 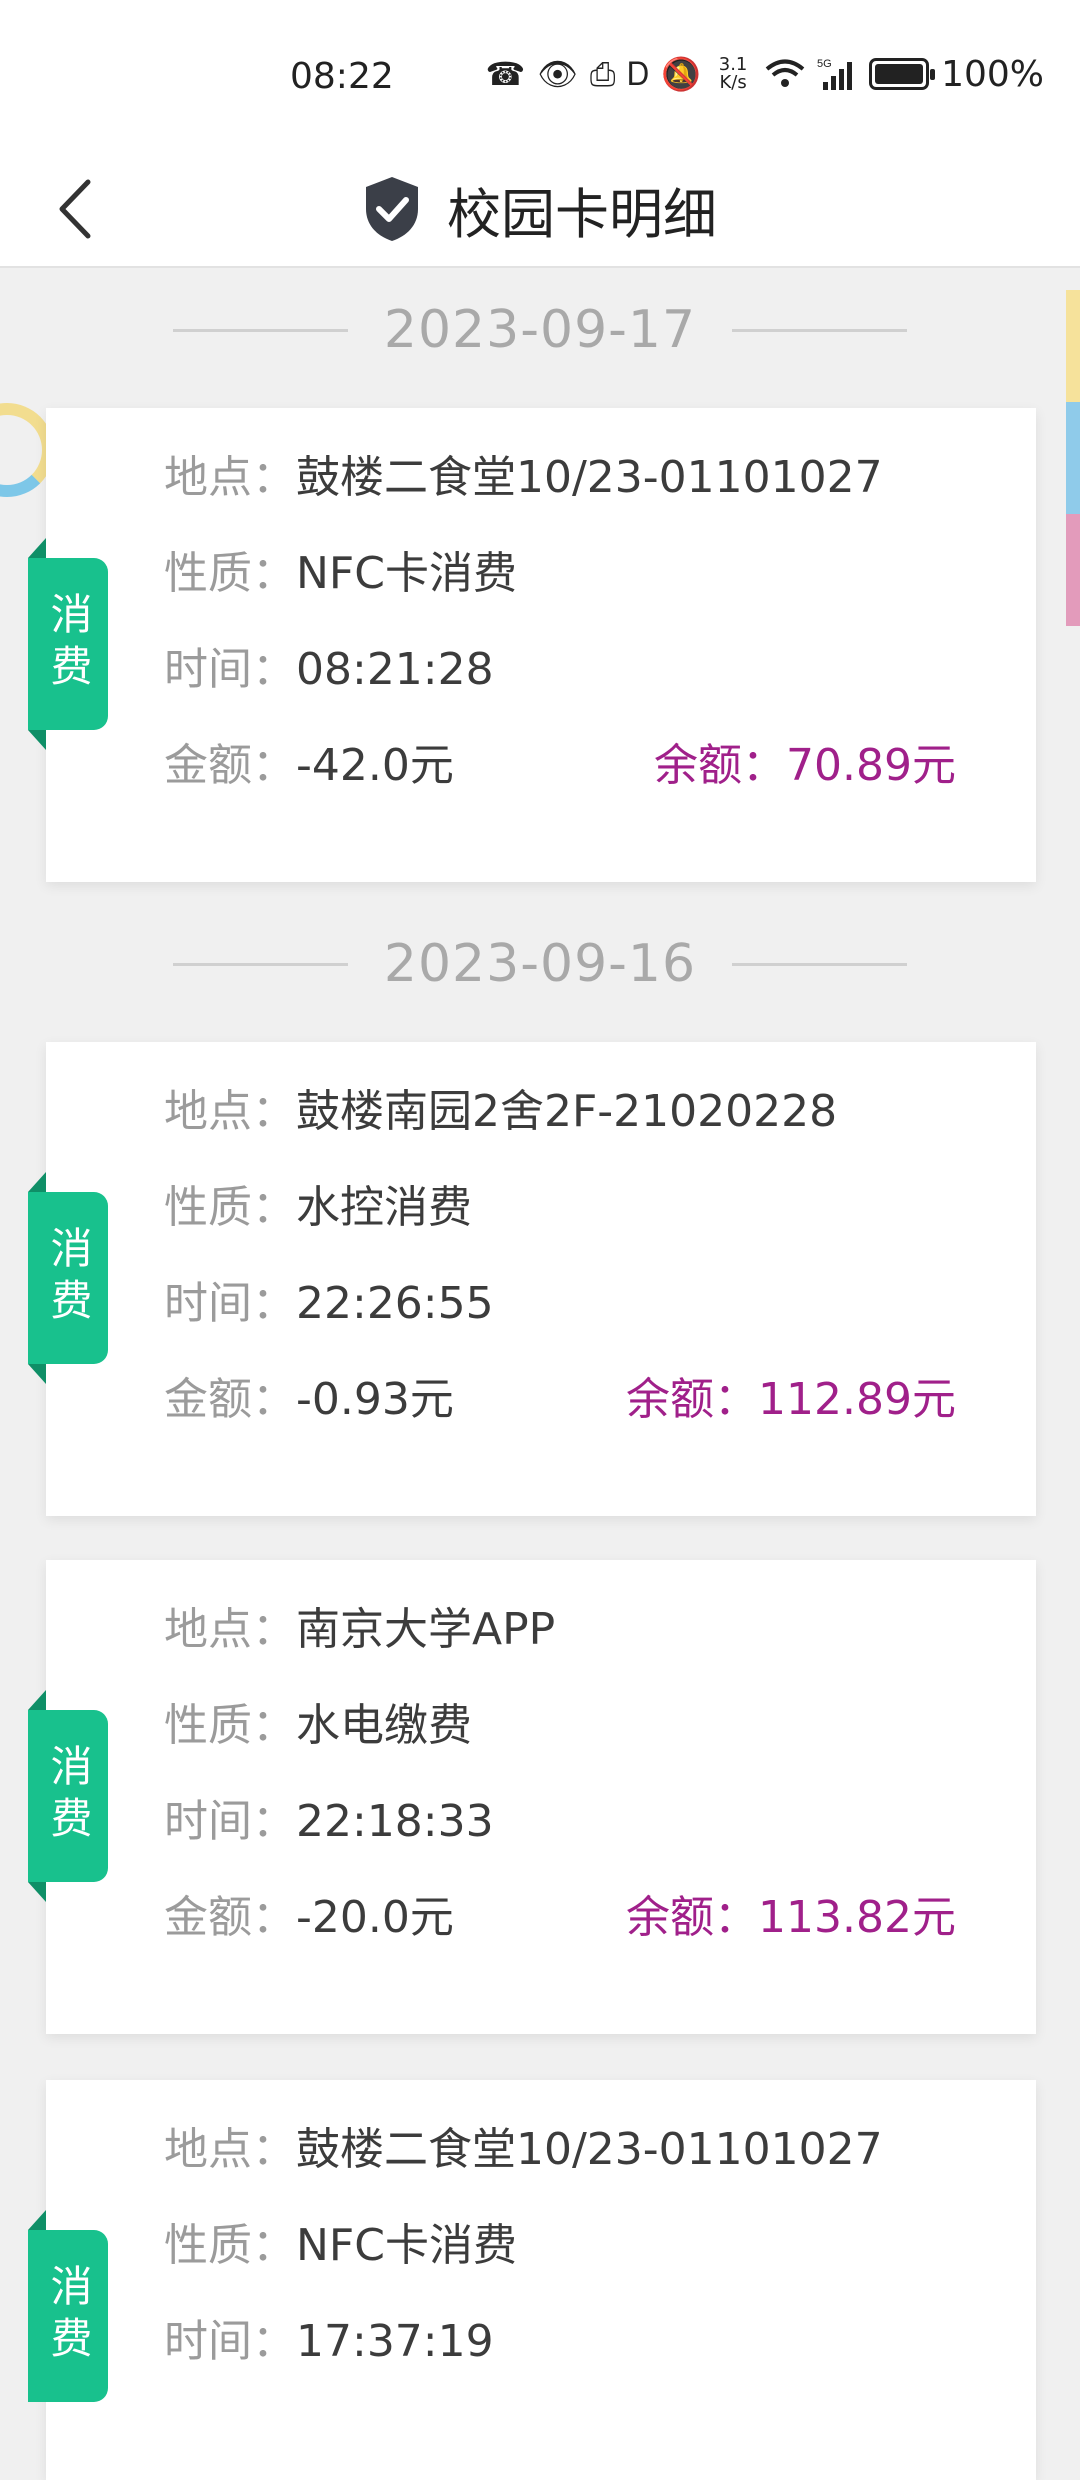 I want to click on amount-row: 金额：-0.93元, so click(x=309, y=1400).